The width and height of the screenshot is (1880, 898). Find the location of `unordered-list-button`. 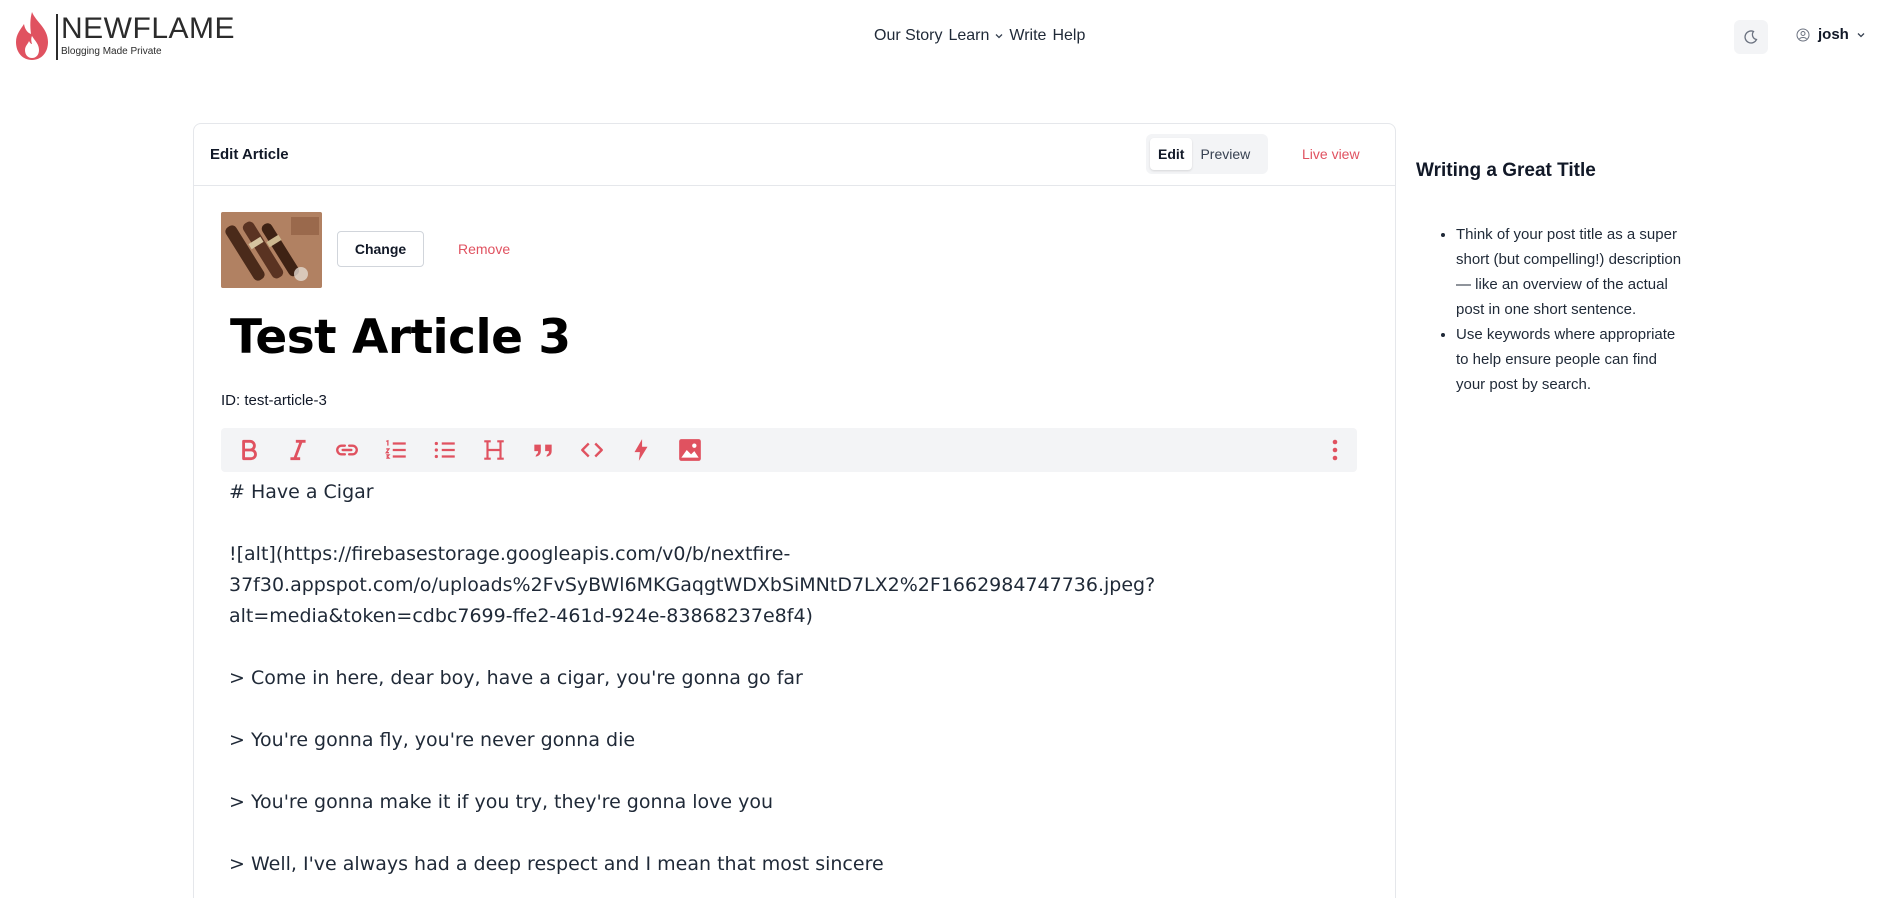

unordered-list-button is located at coordinates (445, 450).